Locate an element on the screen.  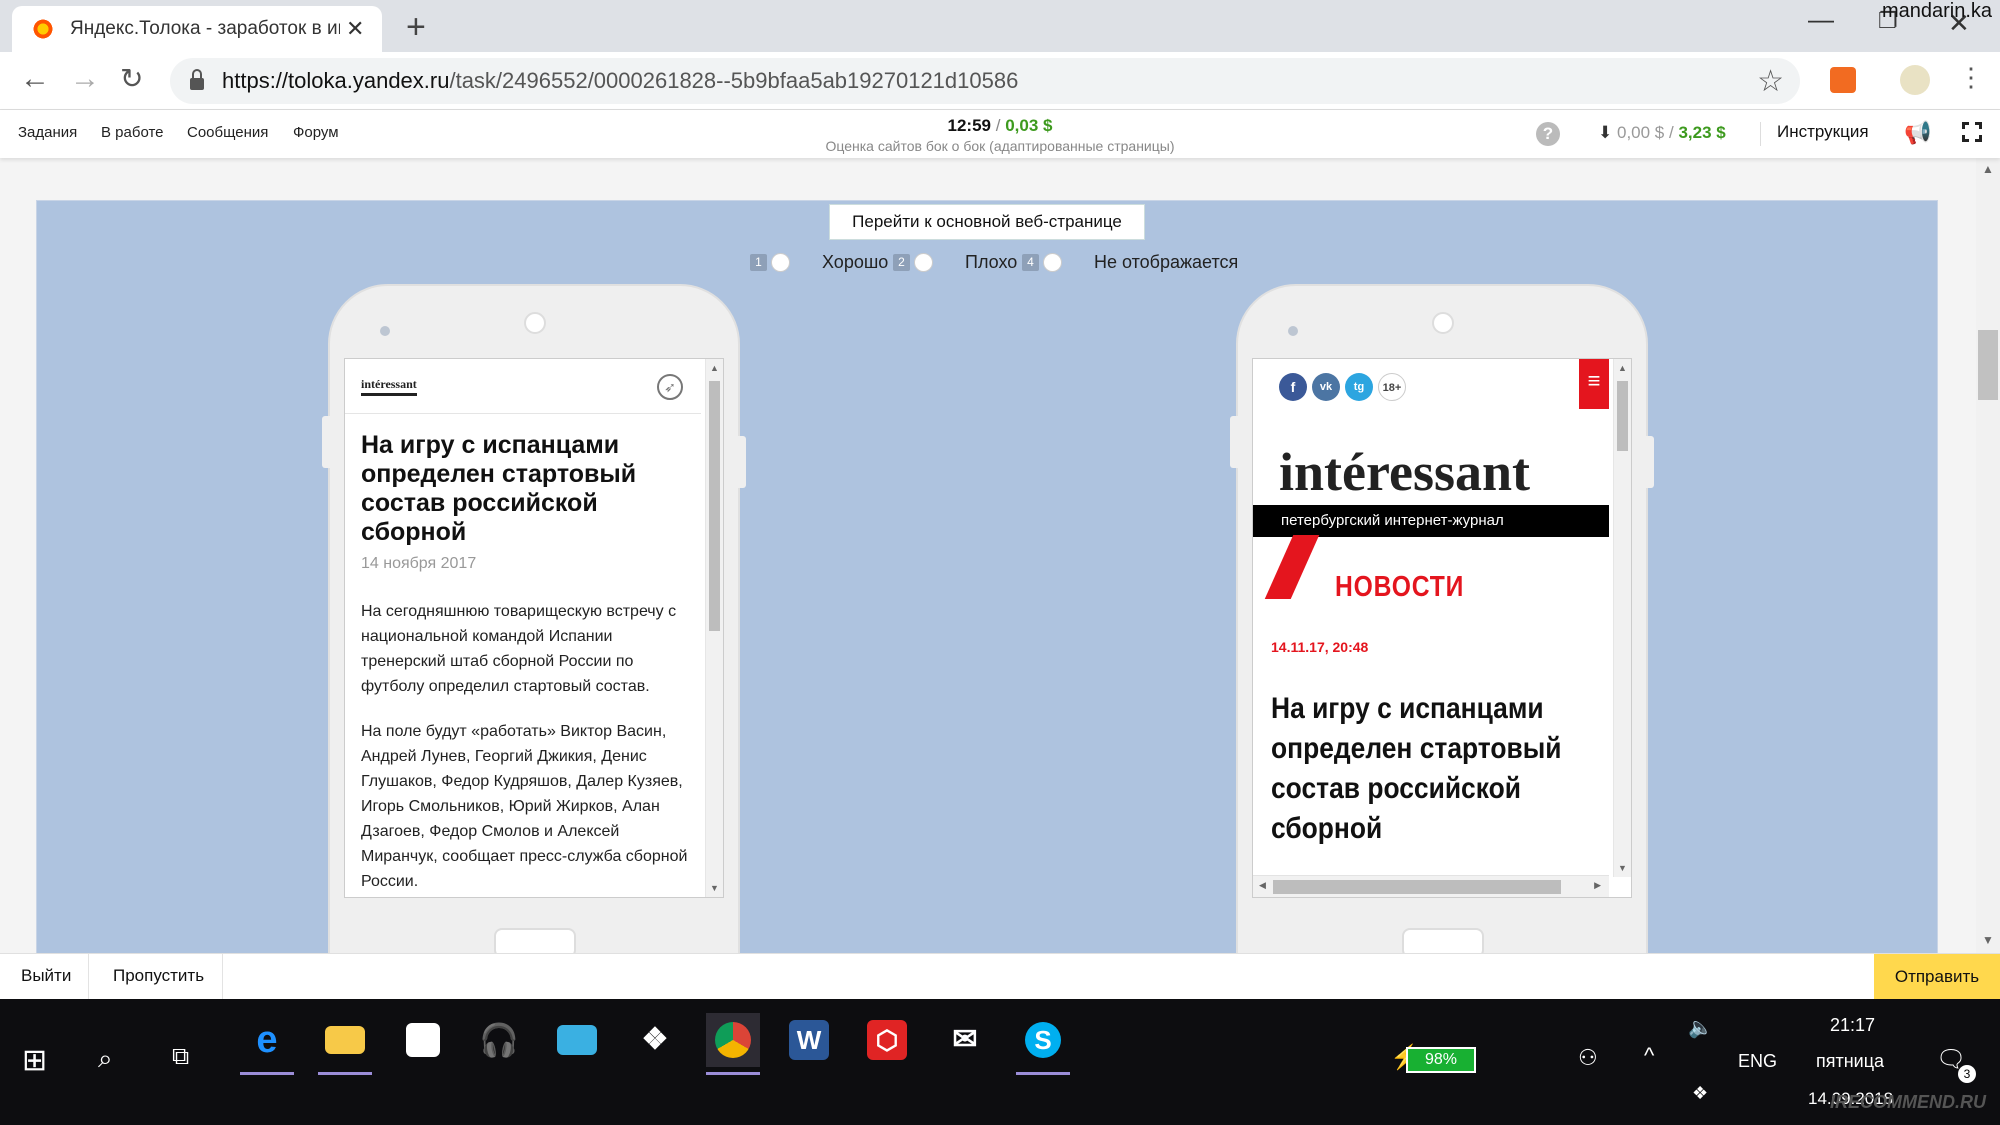
article-date: 14.11.17, 20:48 is located at coordinates (1320, 647).